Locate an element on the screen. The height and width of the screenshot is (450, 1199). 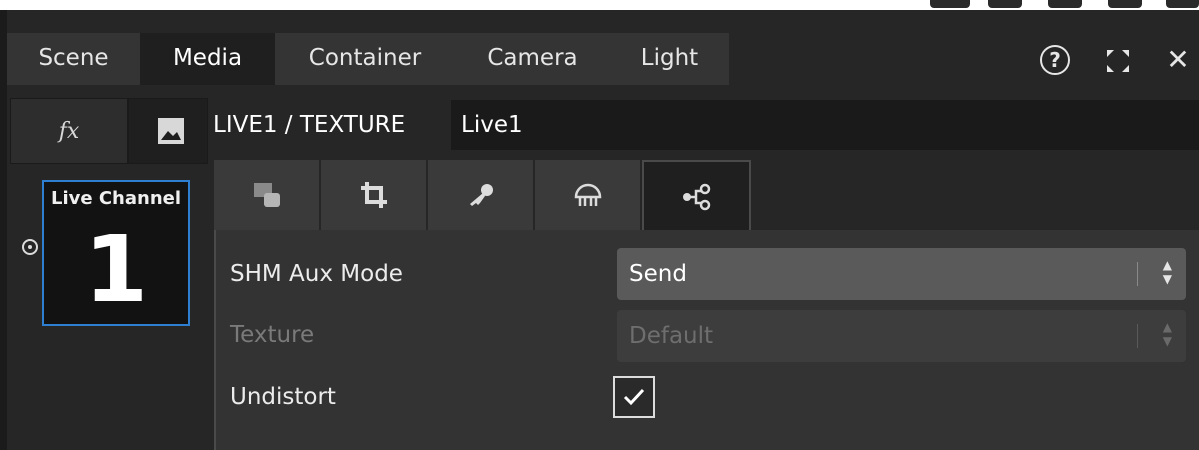
side-tab-image is located at coordinates (168, 131).